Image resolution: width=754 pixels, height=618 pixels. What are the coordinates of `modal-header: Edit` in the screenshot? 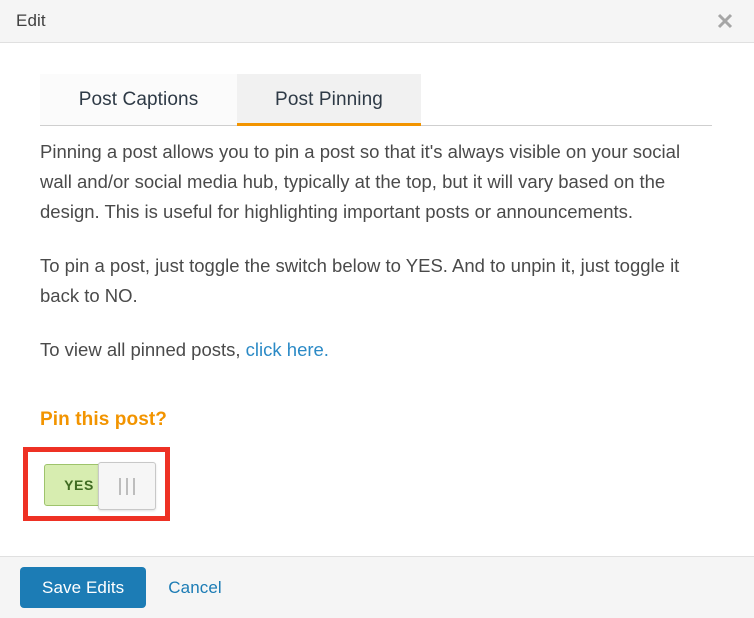 It's located at (377, 21).